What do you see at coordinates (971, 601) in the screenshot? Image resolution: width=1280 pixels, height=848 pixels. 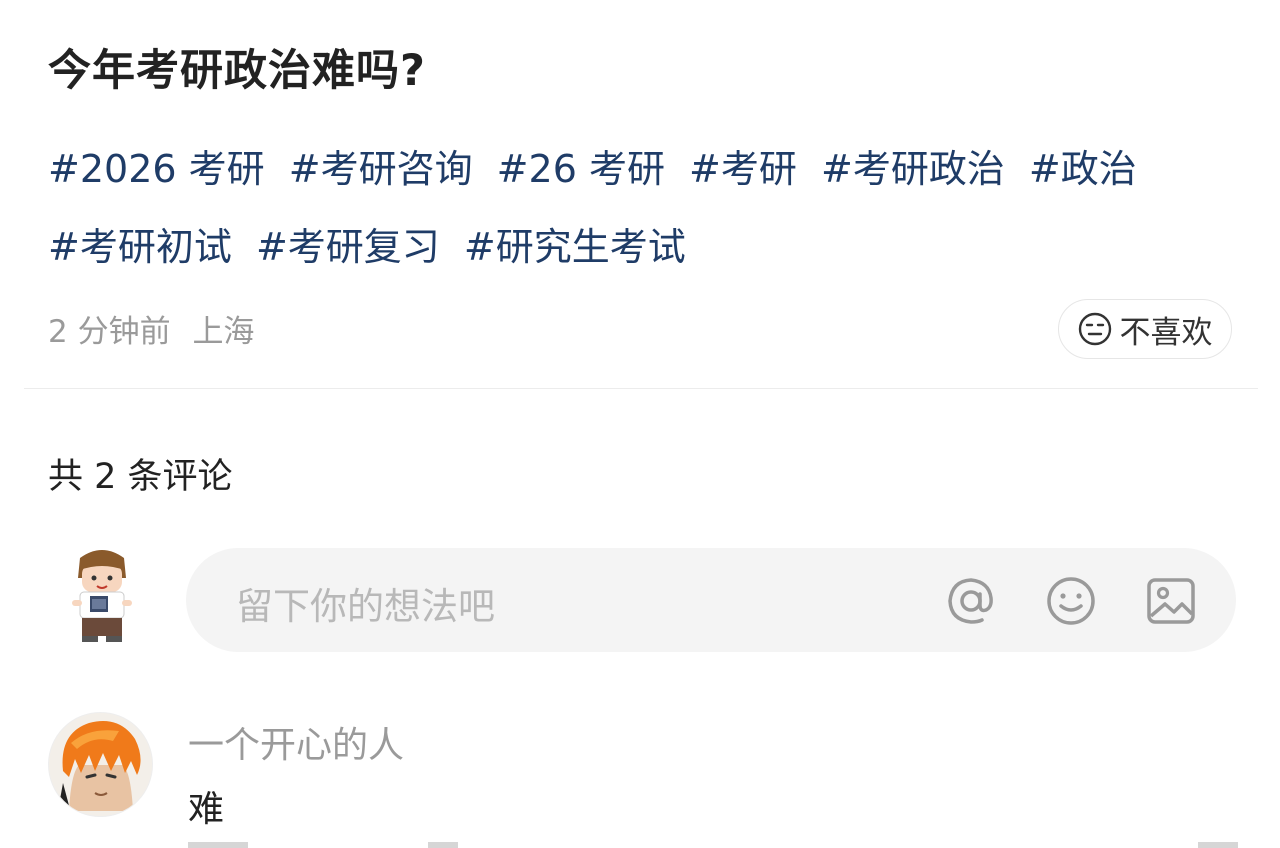 I see `at-icon` at bounding box center [971, 601].